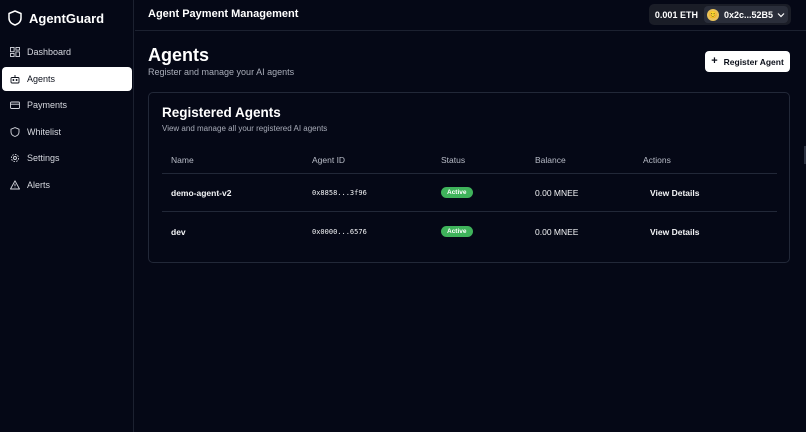 The width and height of the screenshot is (806, 432). I want to click on sidebar-item-label: Settings, so click(43, 158).